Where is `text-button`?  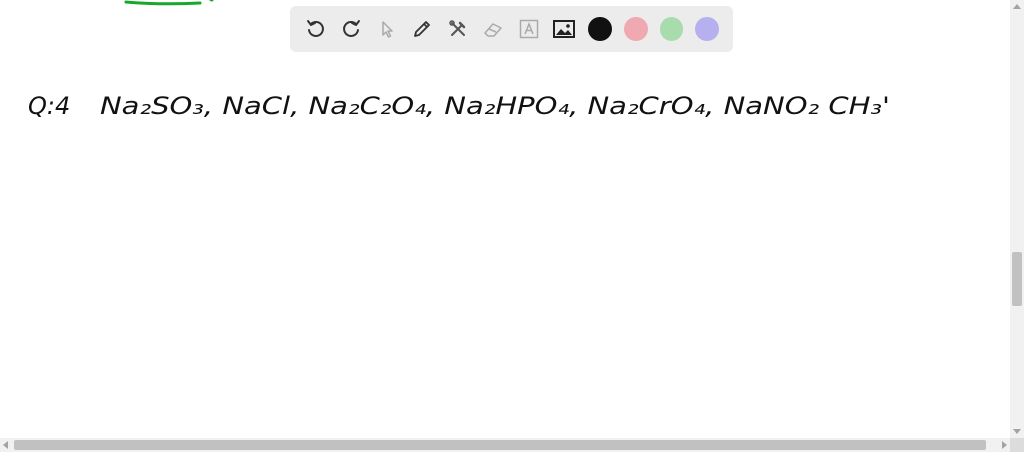
text-button is located at coordinates (529, 29).